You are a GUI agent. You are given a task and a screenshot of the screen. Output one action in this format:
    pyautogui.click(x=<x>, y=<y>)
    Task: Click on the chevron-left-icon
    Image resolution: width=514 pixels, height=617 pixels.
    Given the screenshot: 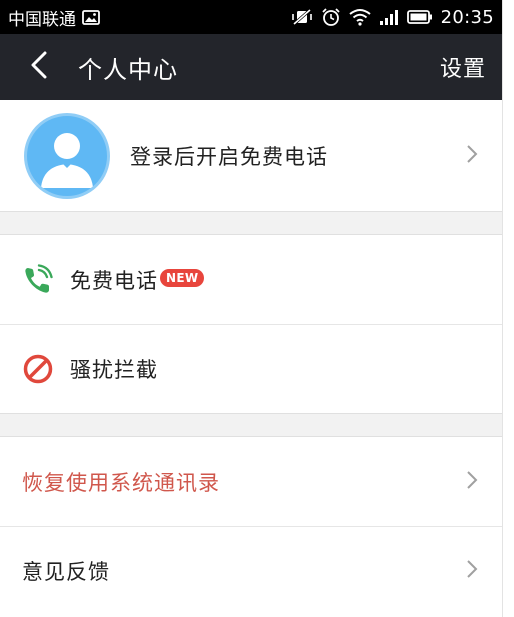 What is the action you would take?
    pyautogui.click(x=39, y=67)
    